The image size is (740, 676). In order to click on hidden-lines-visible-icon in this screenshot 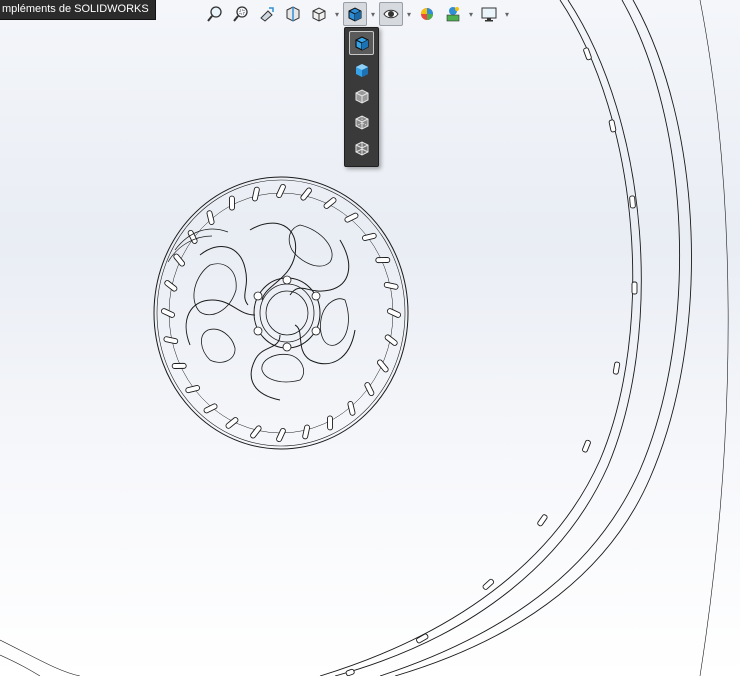, I will do `click(361, 122)`.